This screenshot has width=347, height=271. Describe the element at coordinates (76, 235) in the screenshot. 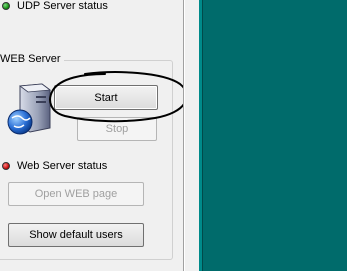

I see `show-default-users-button: Show default users` at that location.